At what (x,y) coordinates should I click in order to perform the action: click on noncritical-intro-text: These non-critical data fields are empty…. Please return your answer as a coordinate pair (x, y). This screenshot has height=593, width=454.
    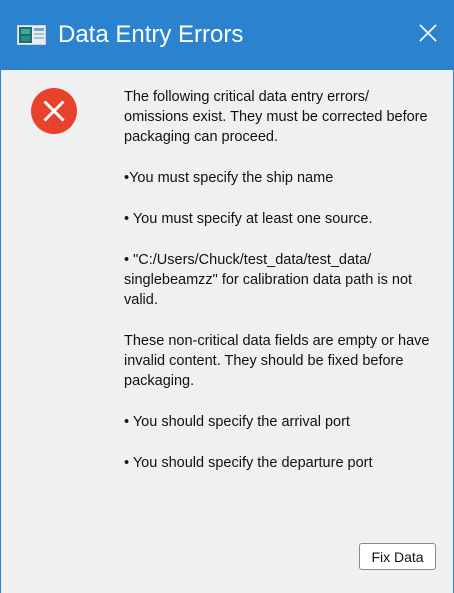
    Looking at the image, I should click on (277, 361).